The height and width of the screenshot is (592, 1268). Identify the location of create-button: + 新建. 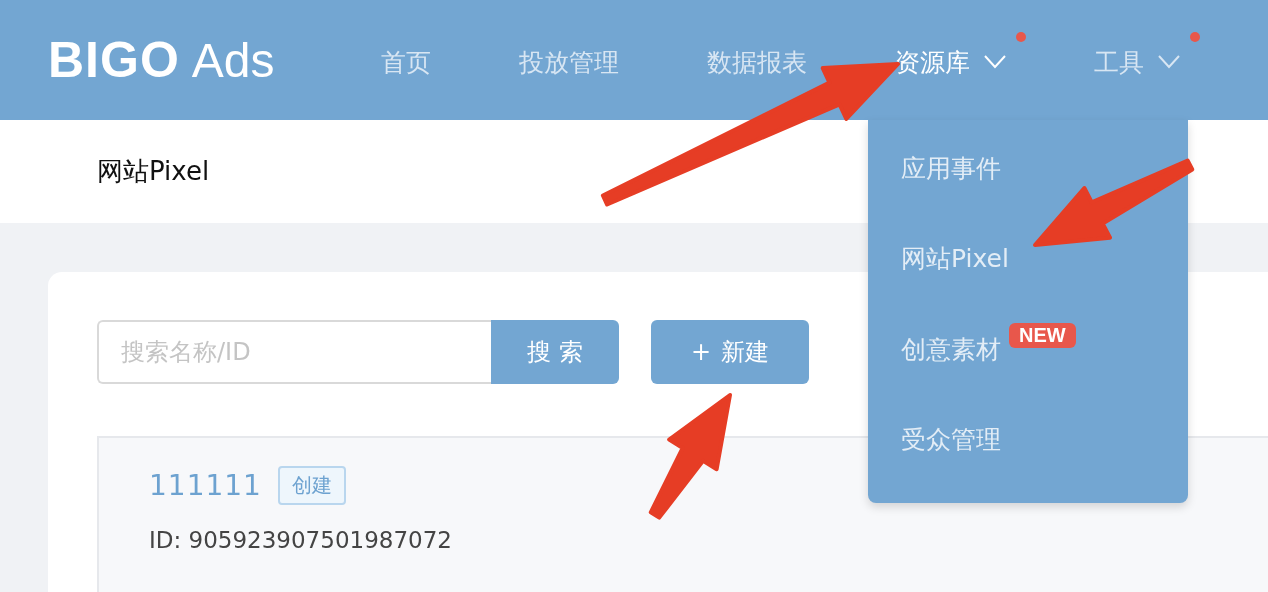
(730, 352).